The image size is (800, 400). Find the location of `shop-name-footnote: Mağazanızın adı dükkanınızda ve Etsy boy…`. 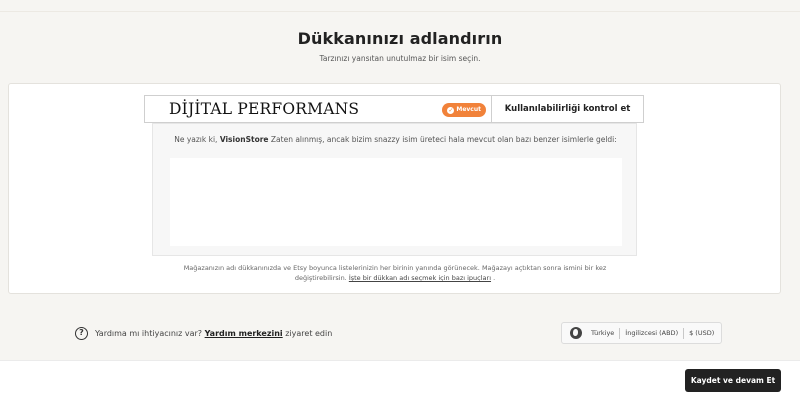

shop-name-footnote: Mağazanızın adı dükkanınızda ve Etsy boy… is located at coordinates (395, 273).